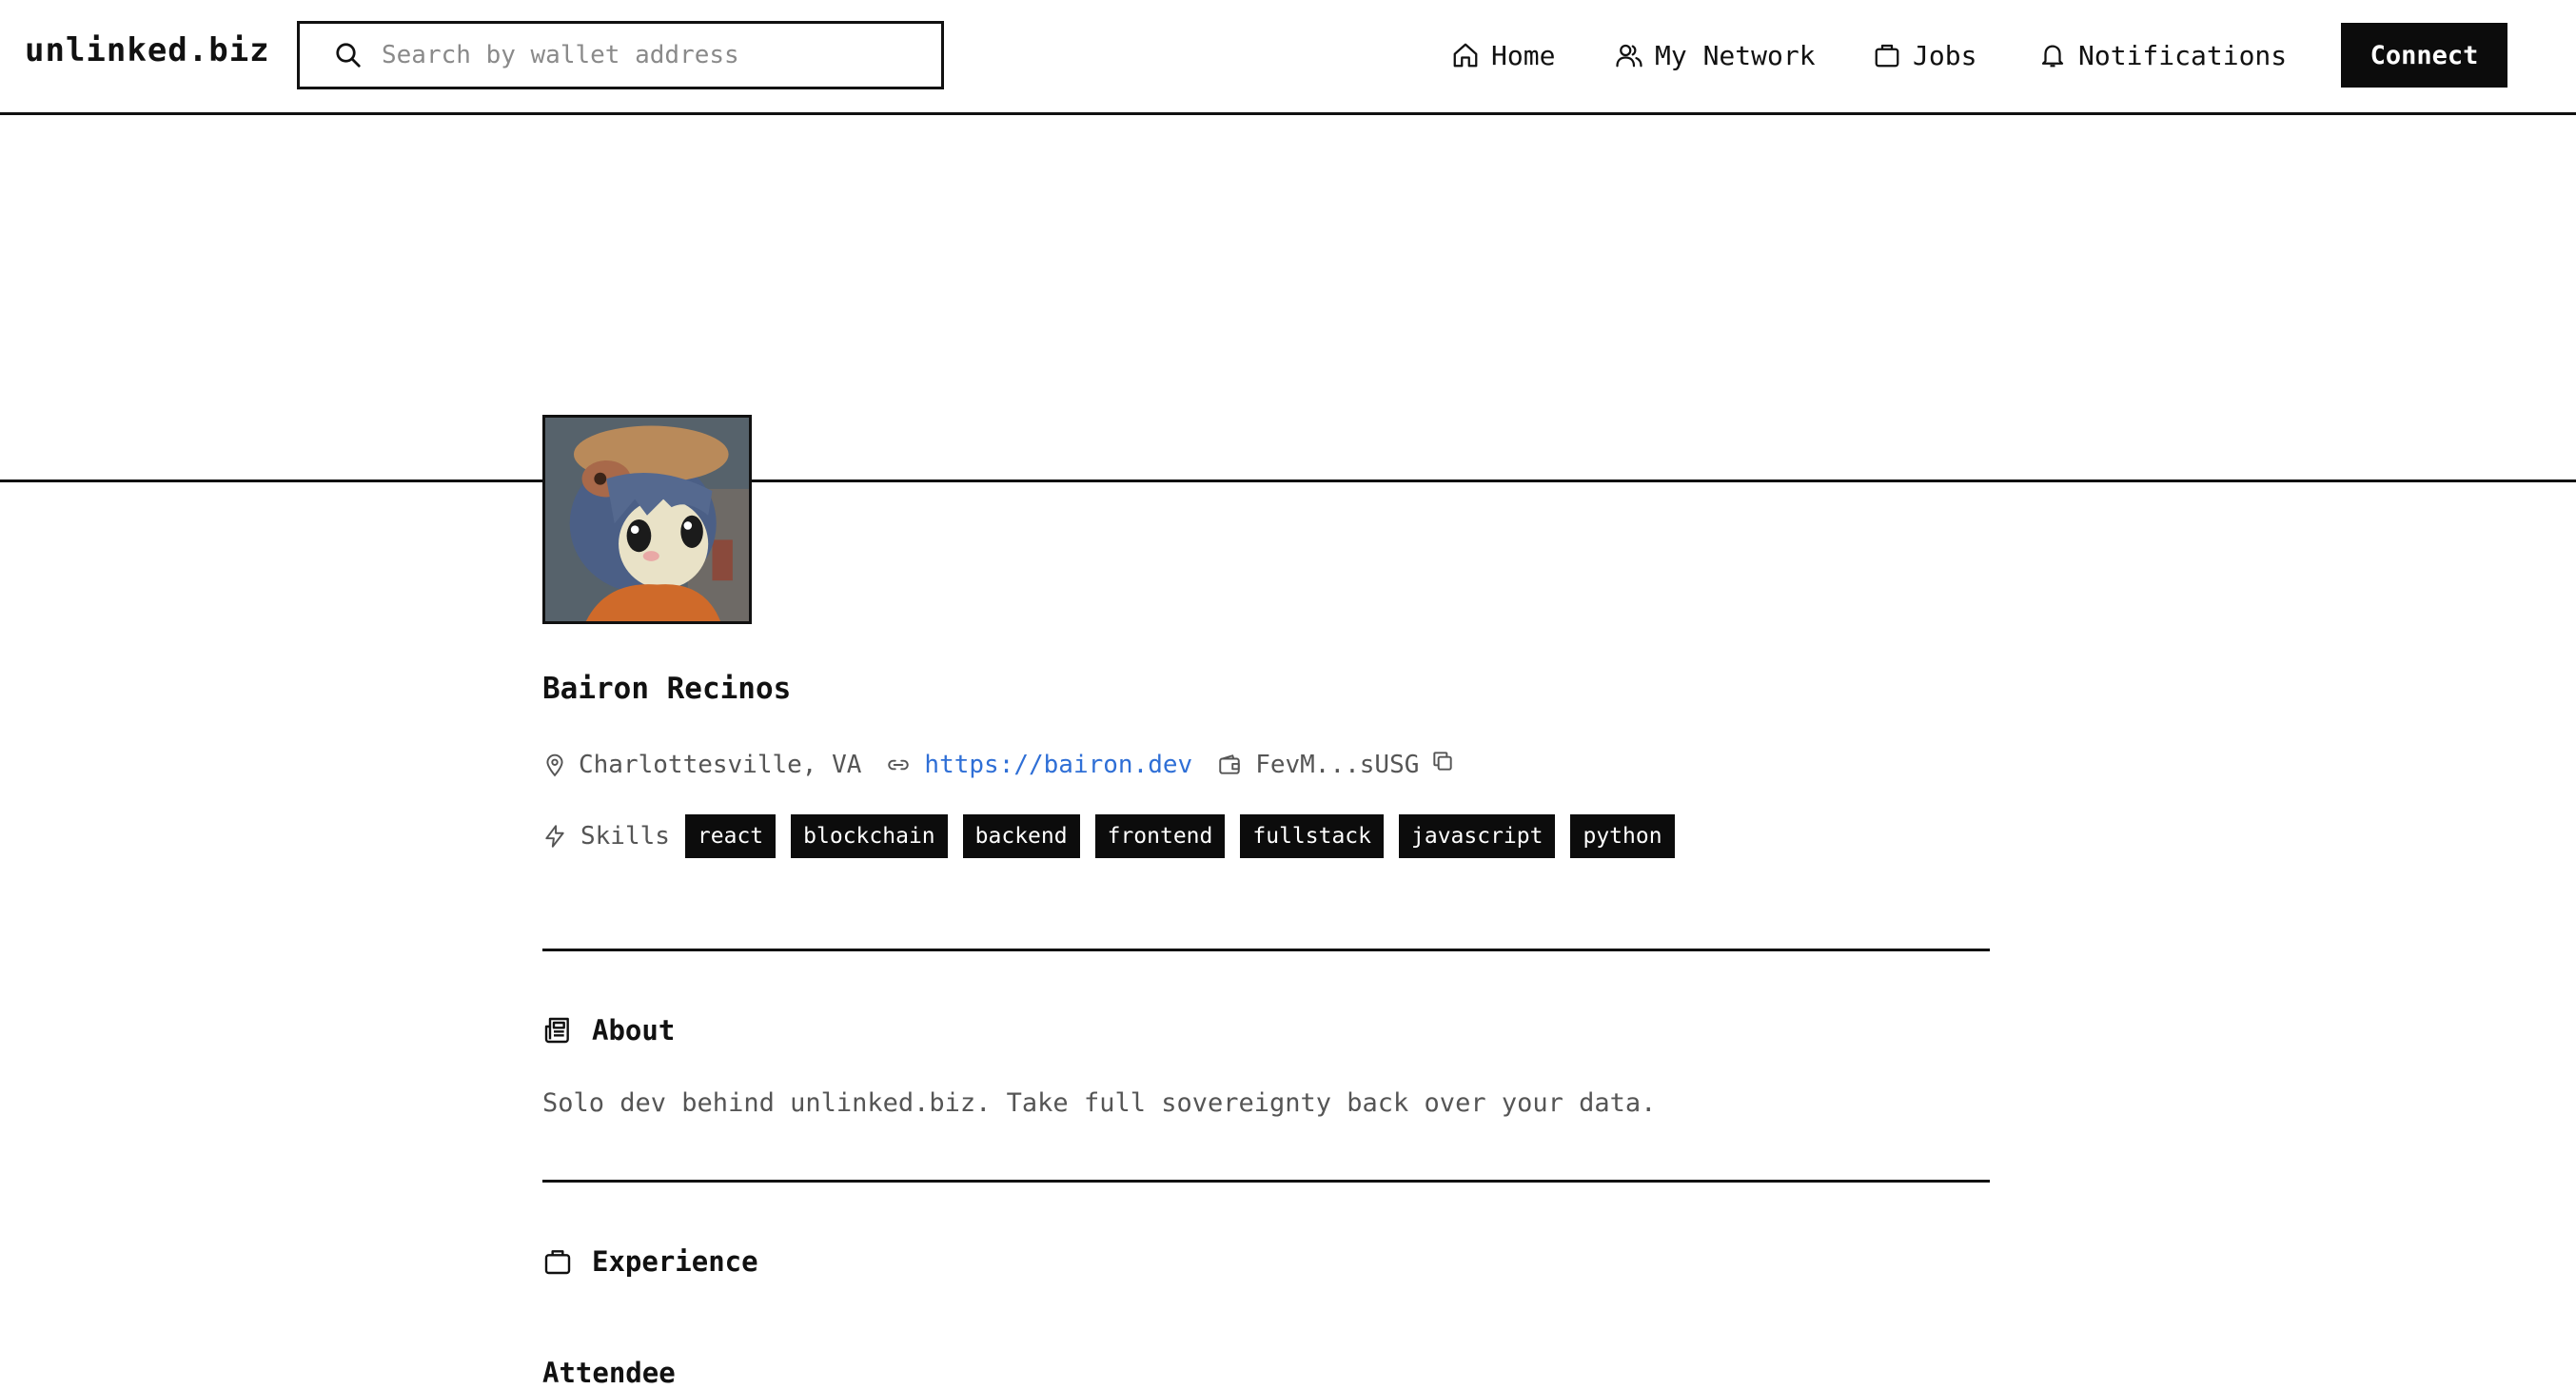 This screenshot has width=2576, height=1389. I want to click on connect-button: Connect, so click(2424, 55).